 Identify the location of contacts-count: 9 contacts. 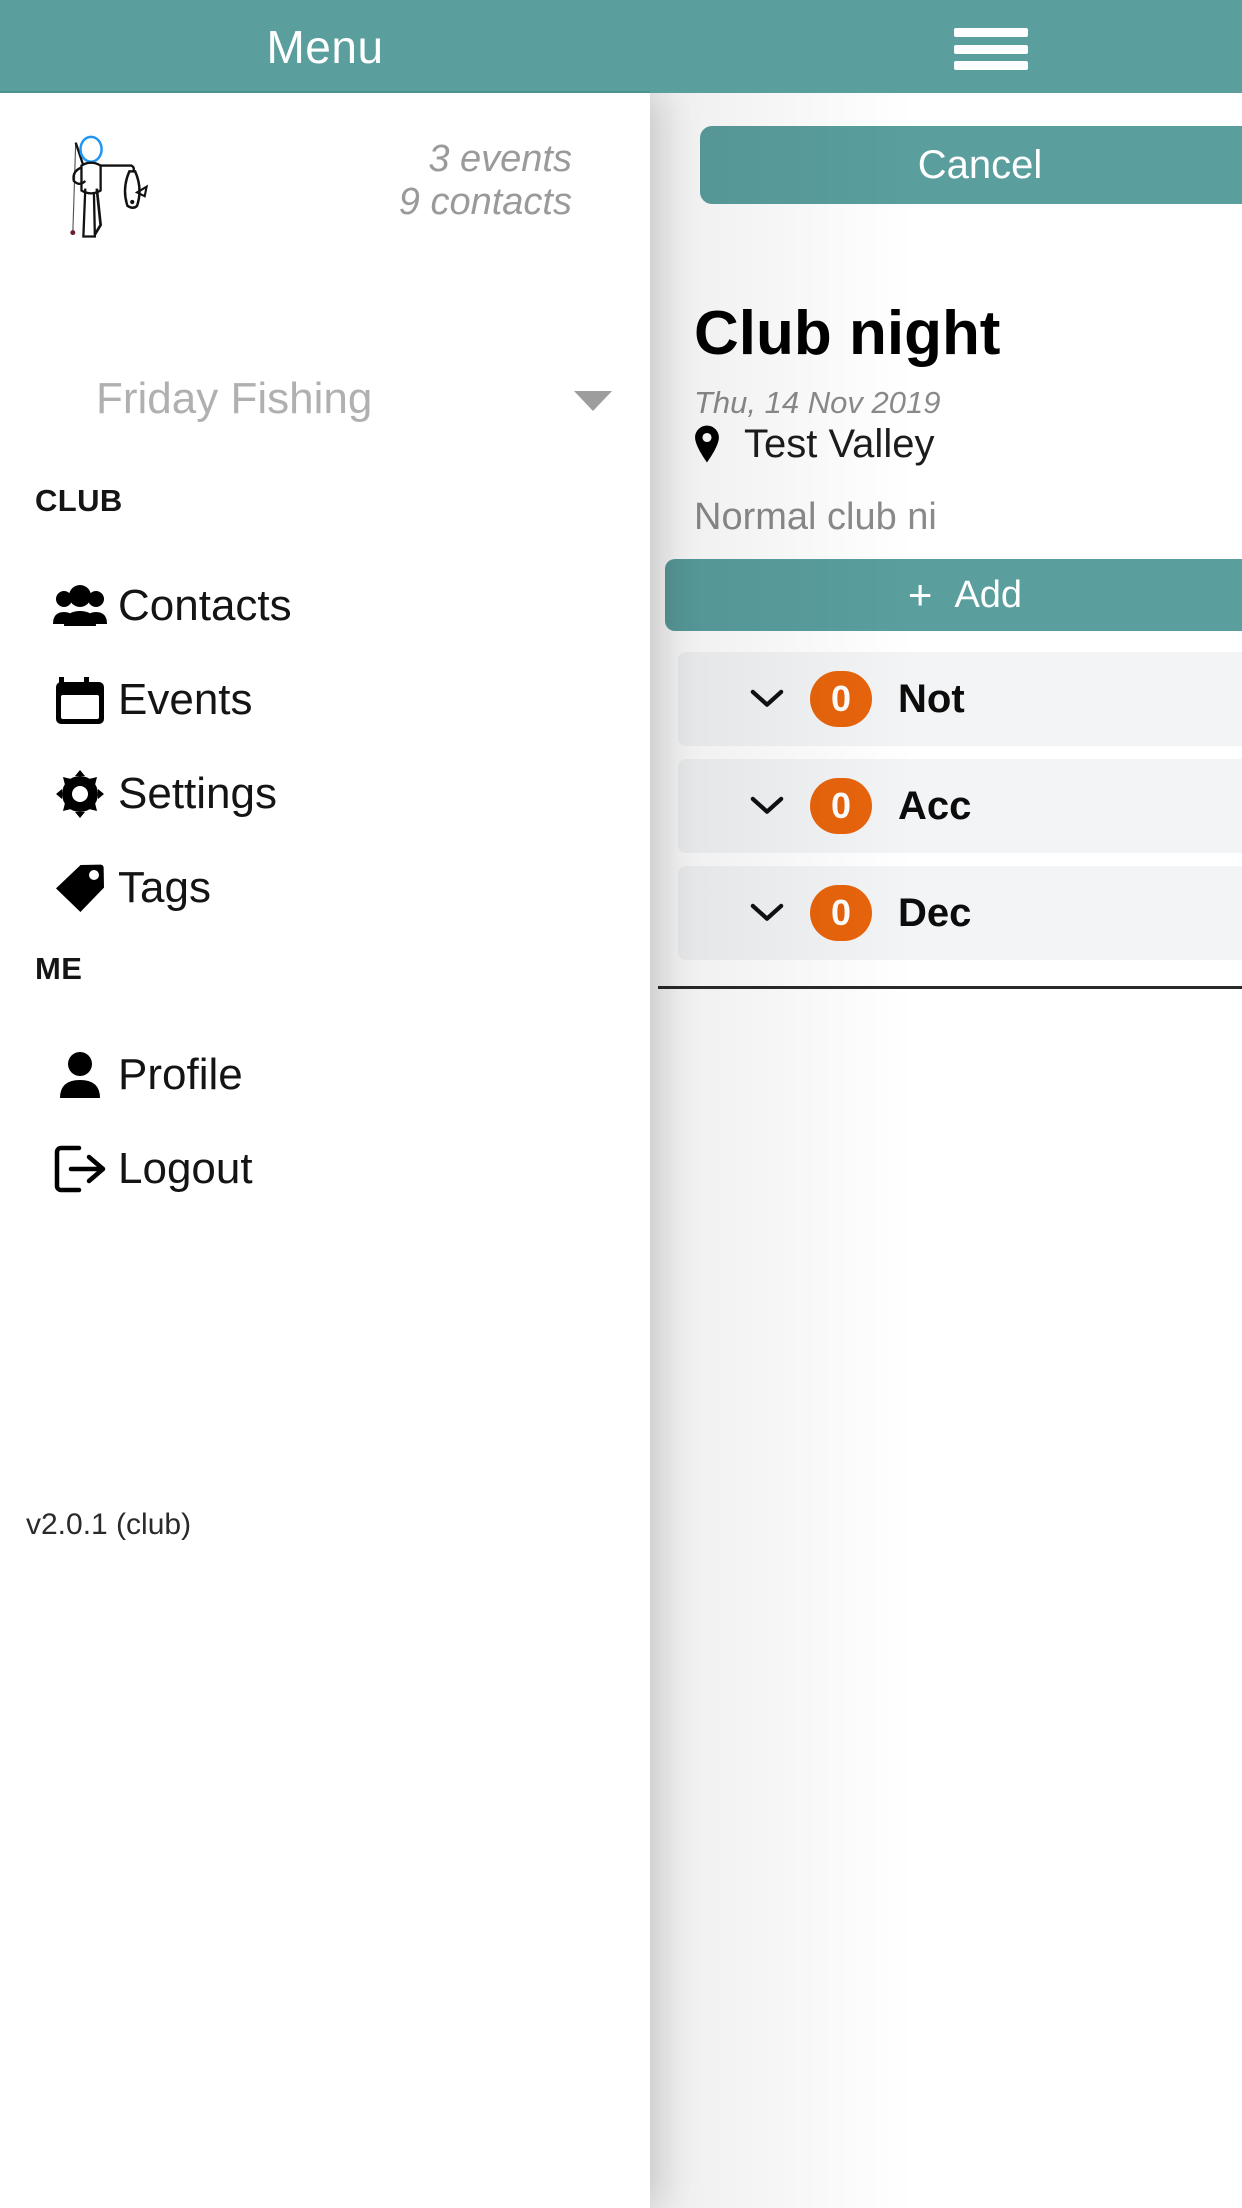
(485, 201).